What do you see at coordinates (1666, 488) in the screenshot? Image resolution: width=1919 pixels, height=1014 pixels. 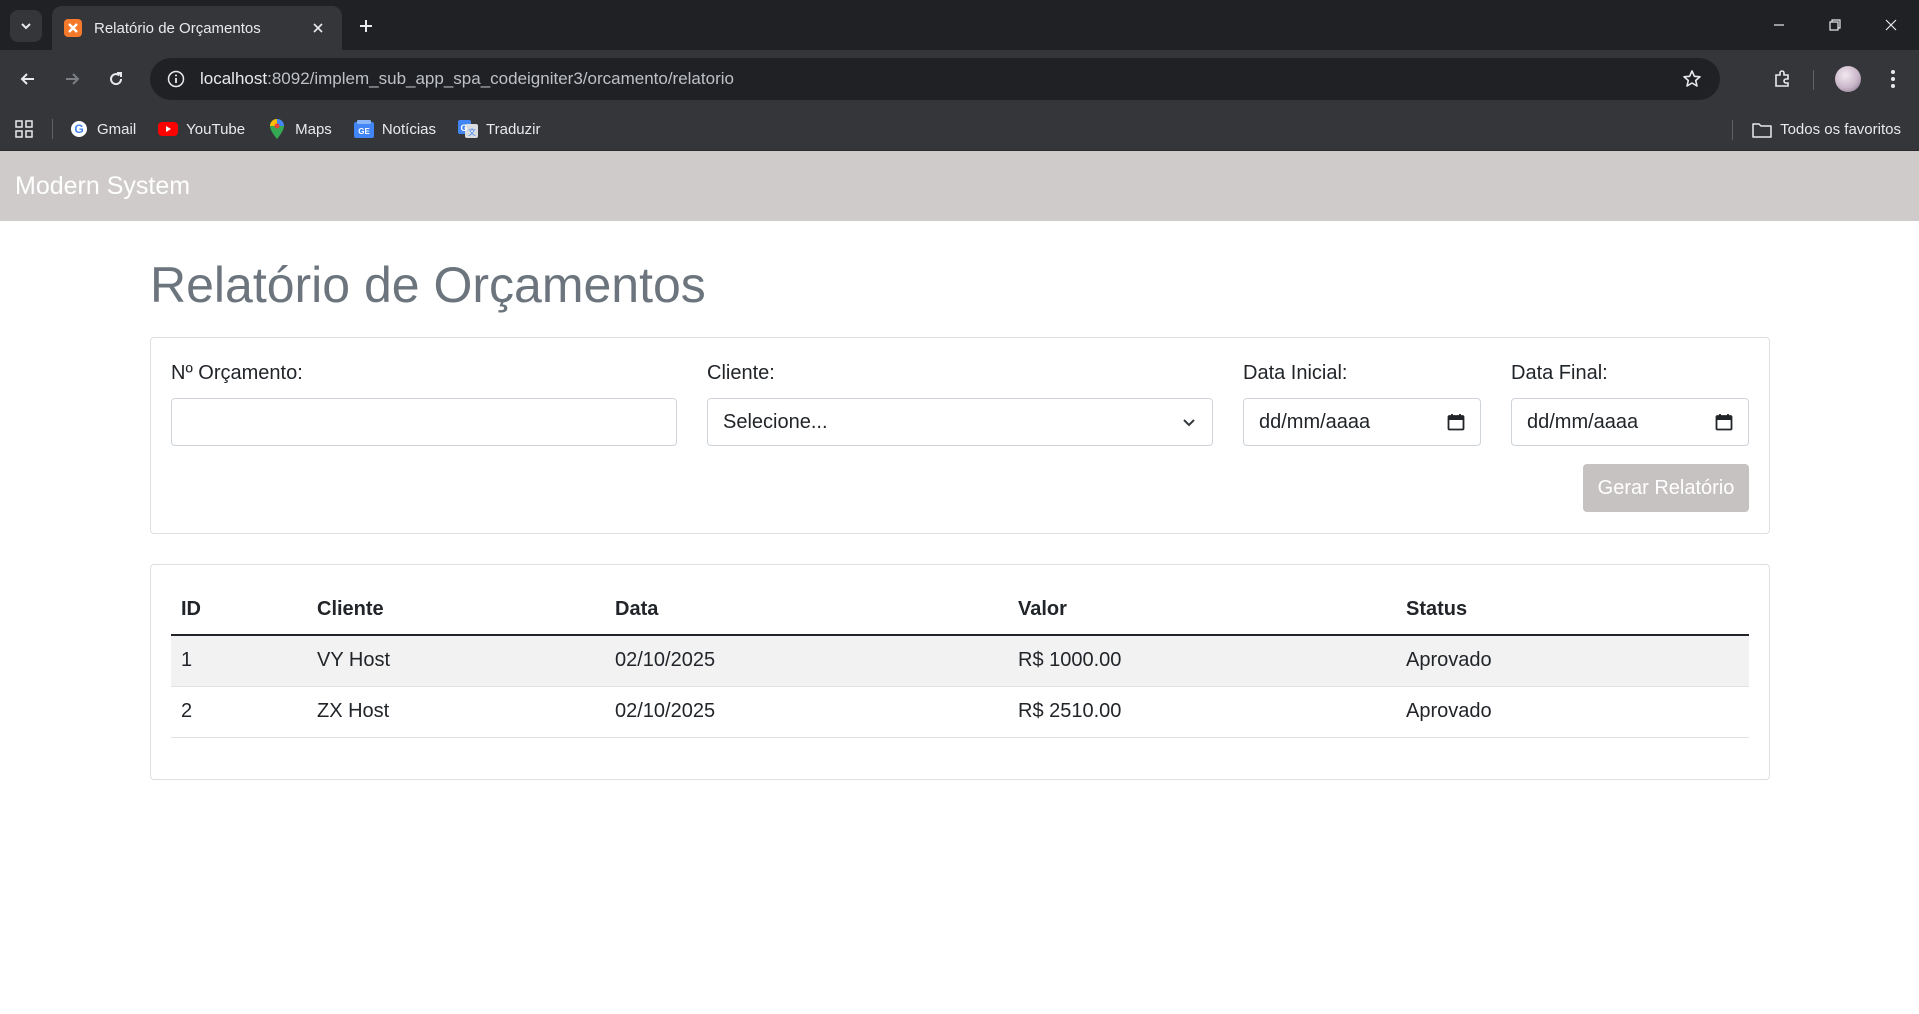 I see `gerar-relatorio-button: Gerar Relatório` at bounding box center [1666, 488].